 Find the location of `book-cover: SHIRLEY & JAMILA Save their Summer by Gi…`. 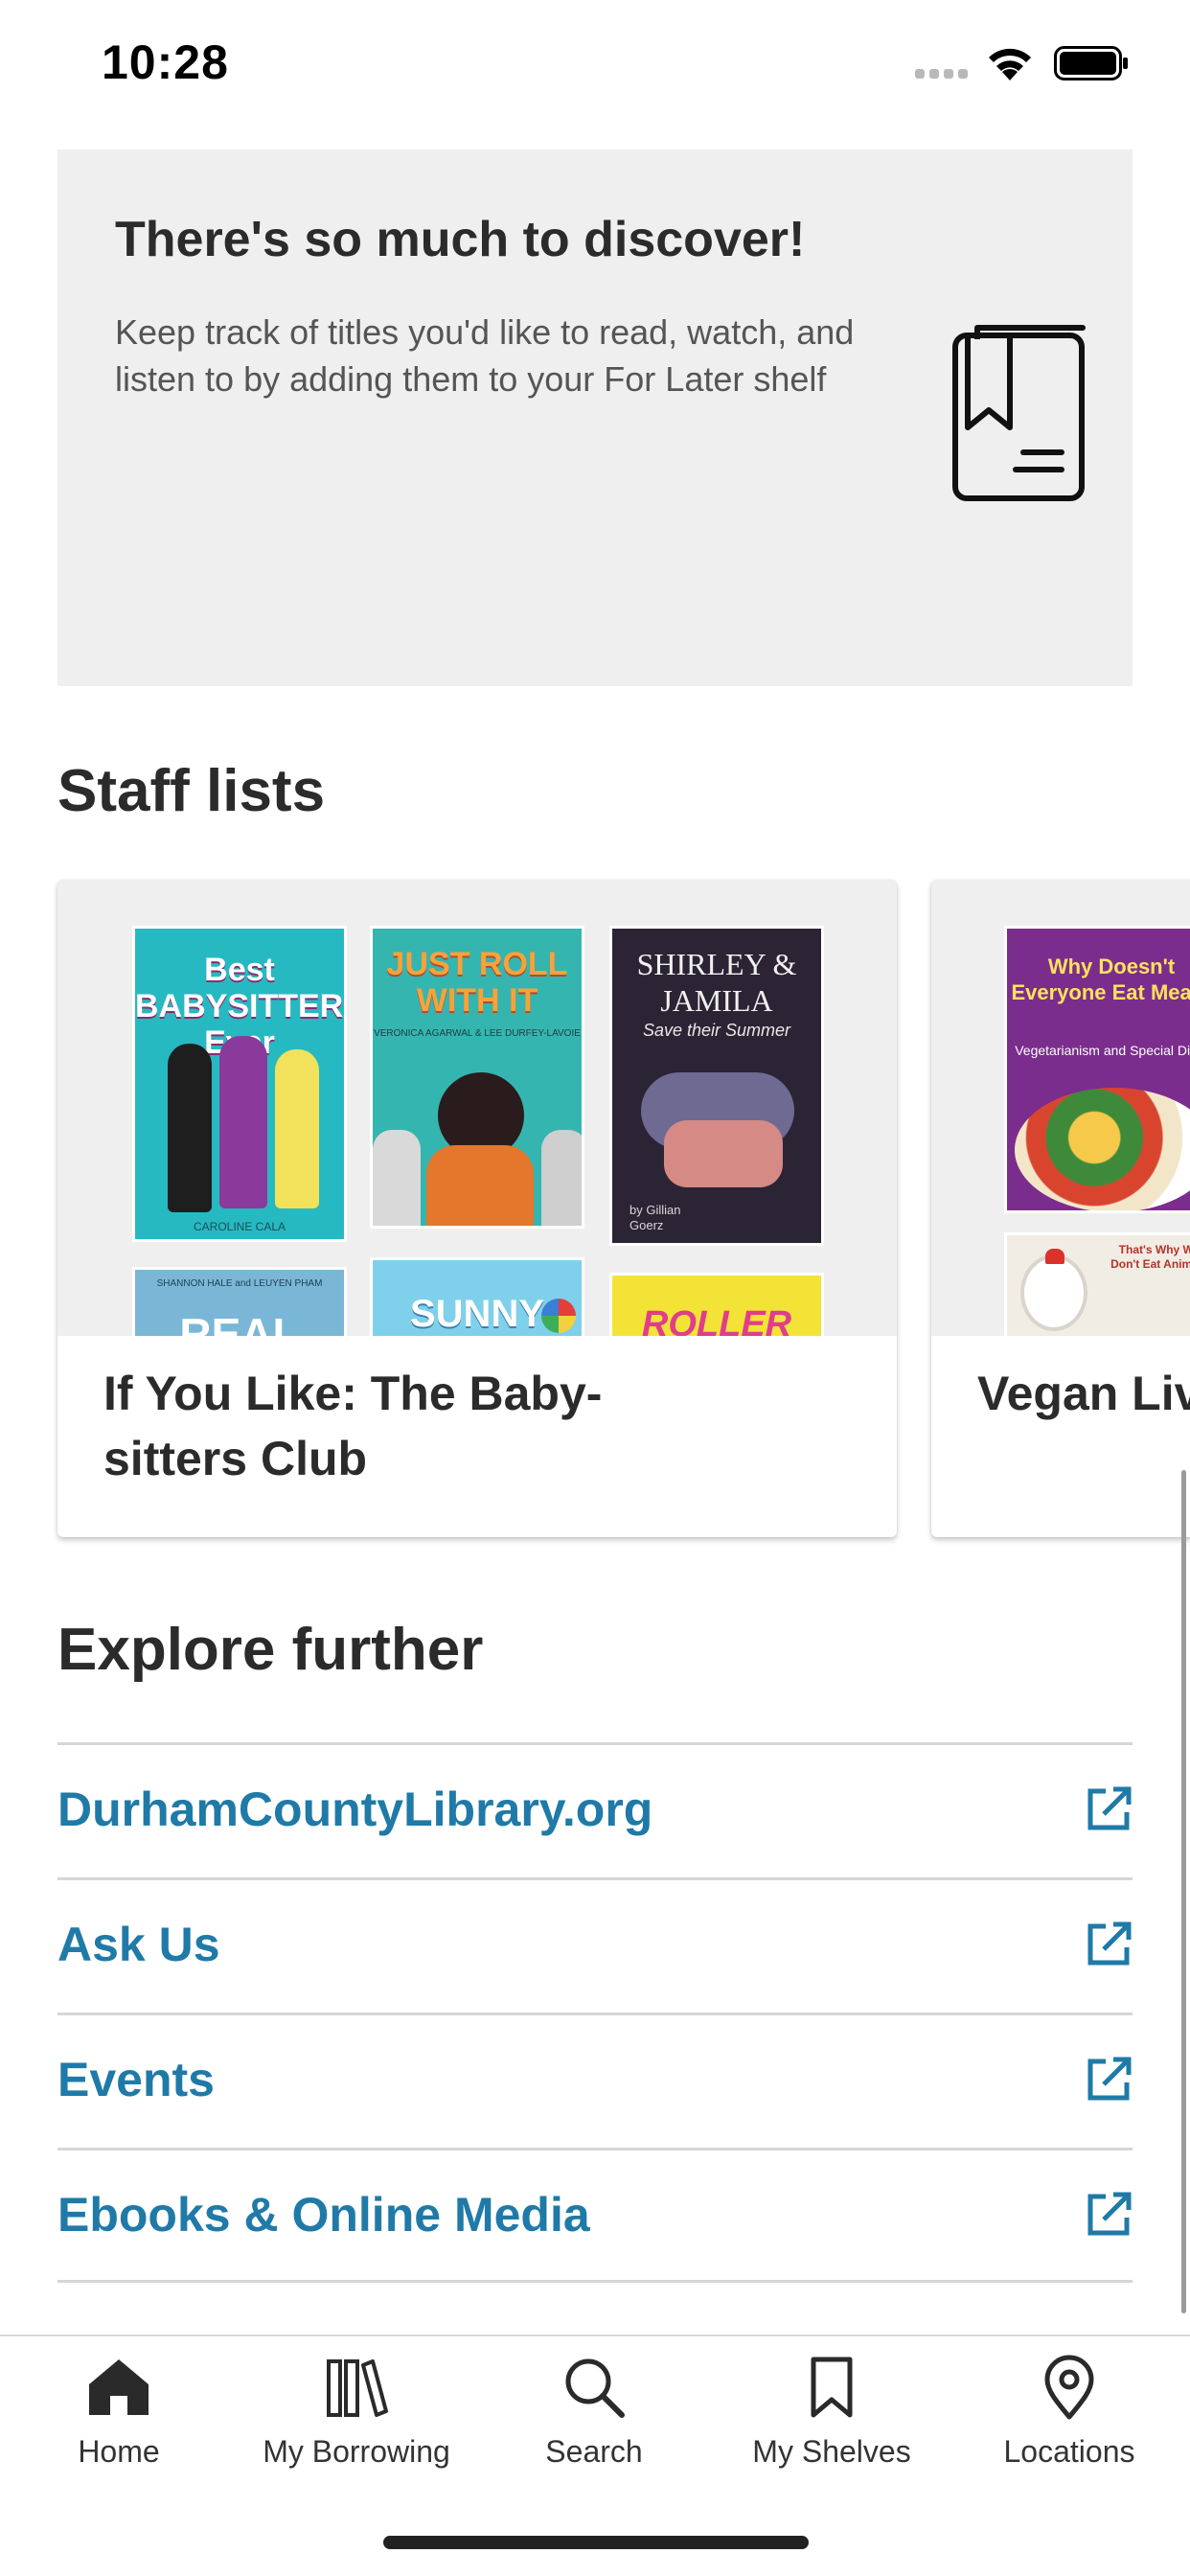

book-cover: SHIRLEY & JAMILA Save their Summer by Gi… is located at coordinates (716, 1086).